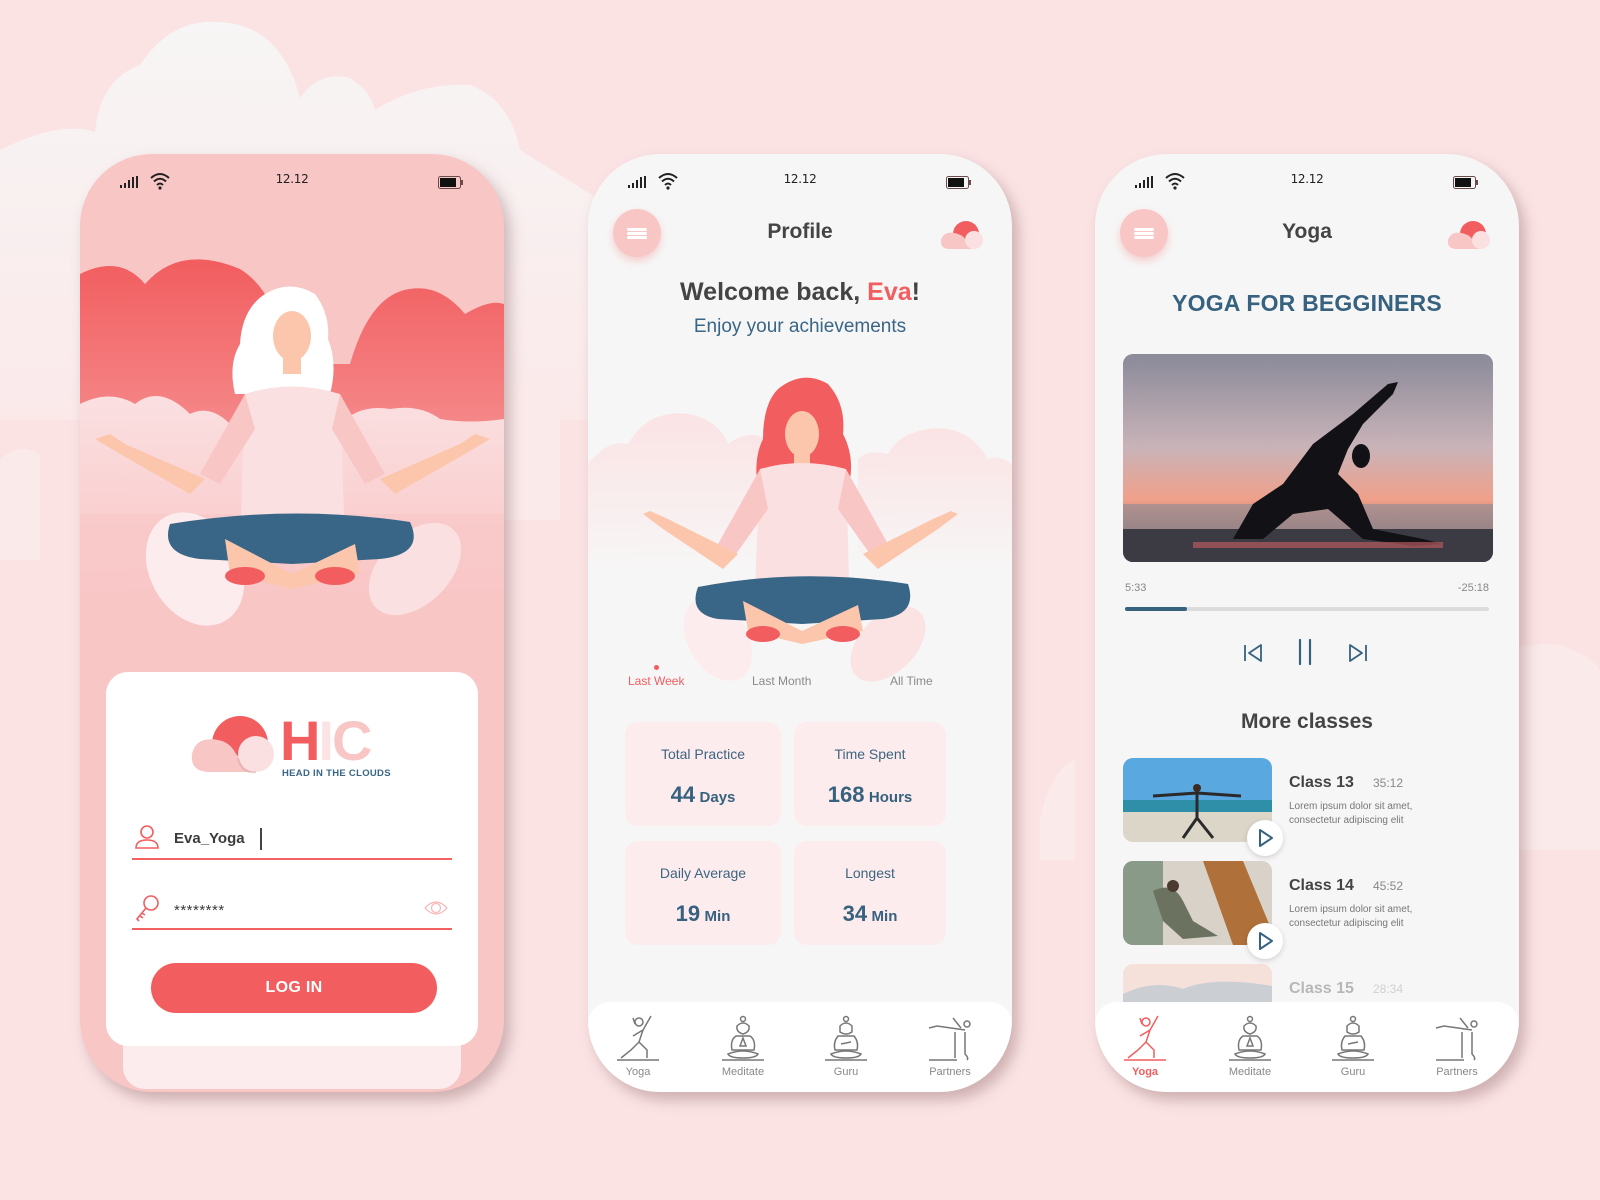 The image size is (1600, 1200). What do you see at coordinates (800, 292) in the screenshot?
I see `welcome-heading: Welcome back, Eva!` at bounding box center [800, 292].